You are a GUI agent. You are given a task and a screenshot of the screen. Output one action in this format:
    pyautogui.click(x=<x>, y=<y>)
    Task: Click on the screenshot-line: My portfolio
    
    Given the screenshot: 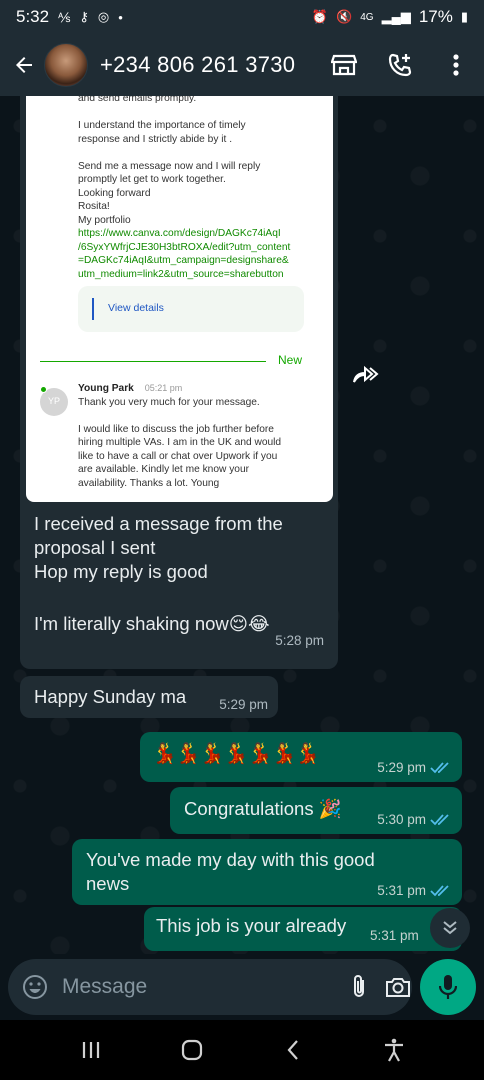 What is the action you would take?
    pyautogui.click(x=104, y=220)
    